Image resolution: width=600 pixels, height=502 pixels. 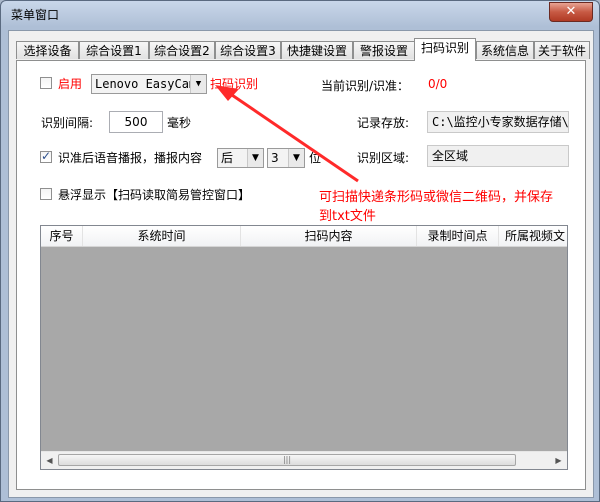 What do you see at coordinates (562, 50) in the screenshot?
I see `tab-about: 关于软件` at bounding box center [562, 50].